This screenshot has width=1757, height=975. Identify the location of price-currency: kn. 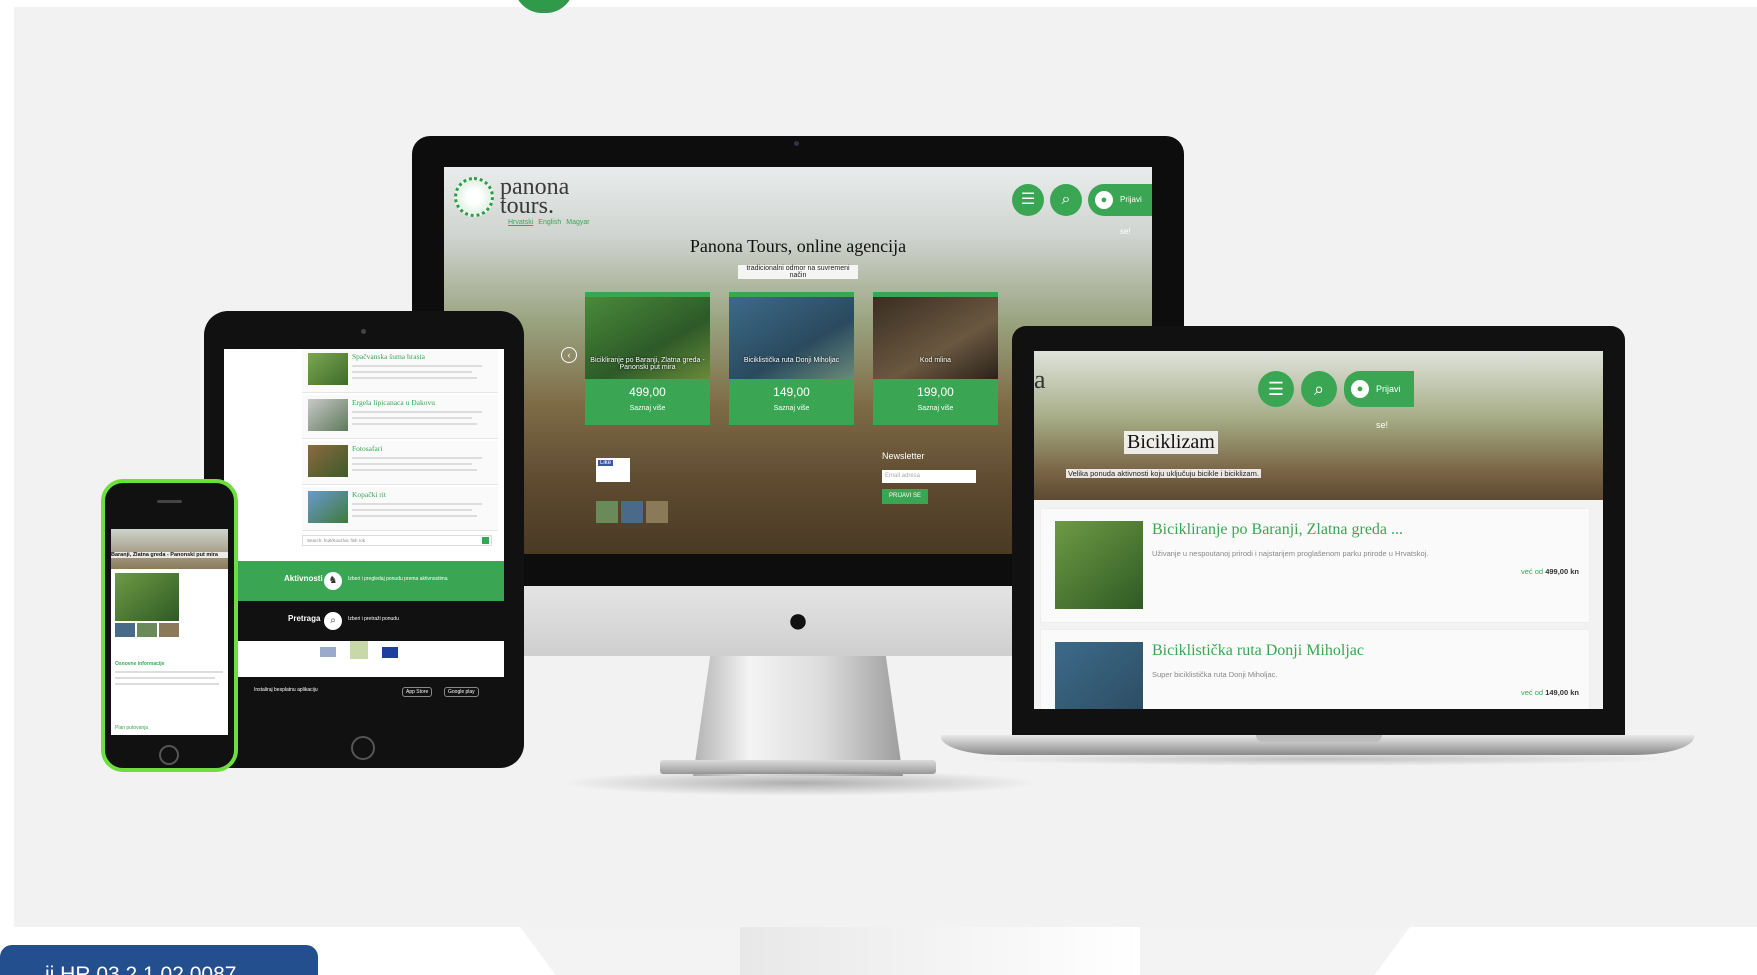
(1574, 692).